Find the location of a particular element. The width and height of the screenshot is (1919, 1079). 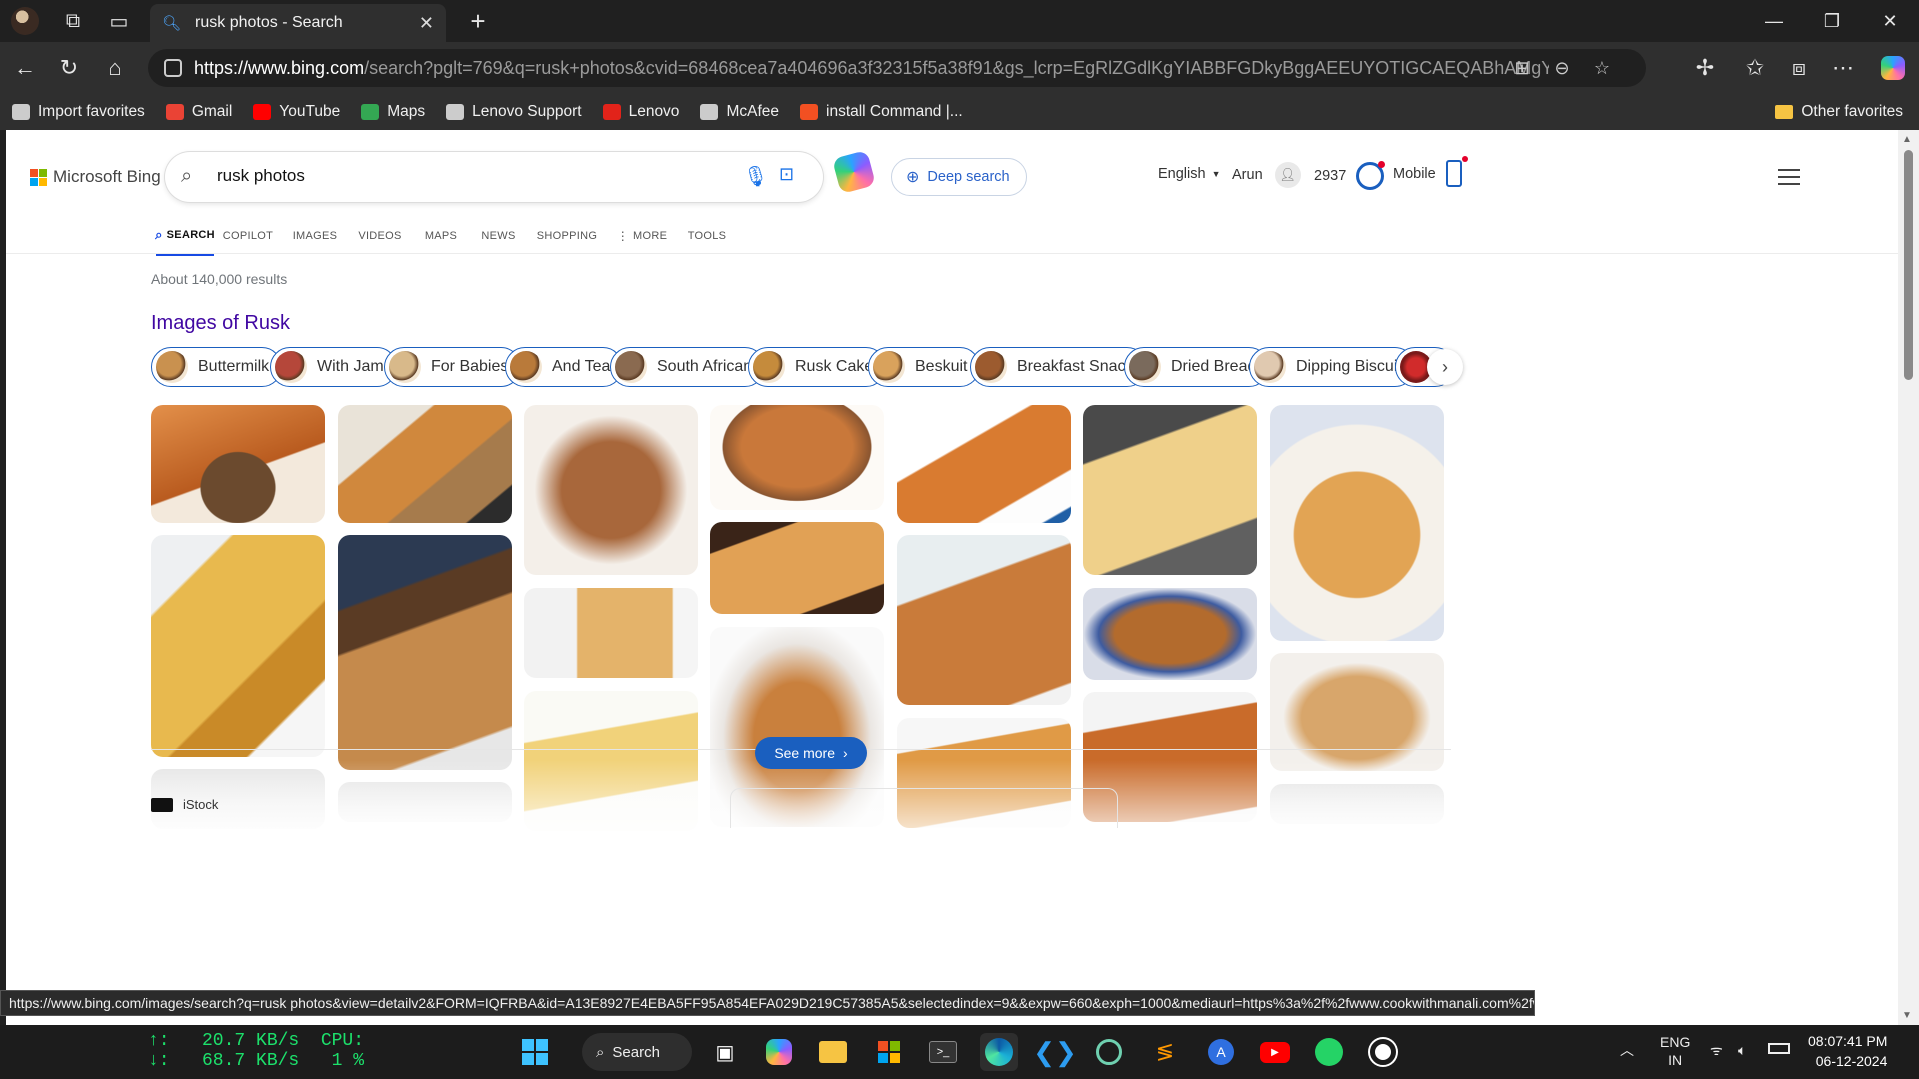

clock: 08:07:41 PM 06-12-2024 is located at coordinates (1847, 1051).